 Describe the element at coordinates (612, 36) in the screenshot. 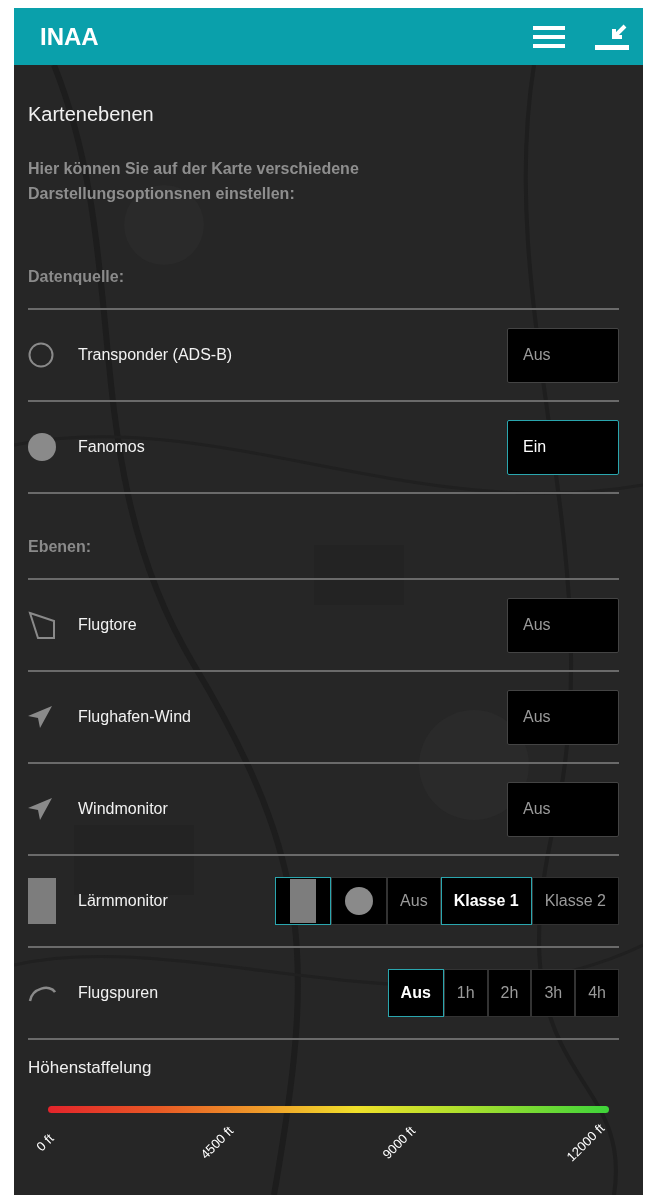

I see `collapse-icon` at that location.